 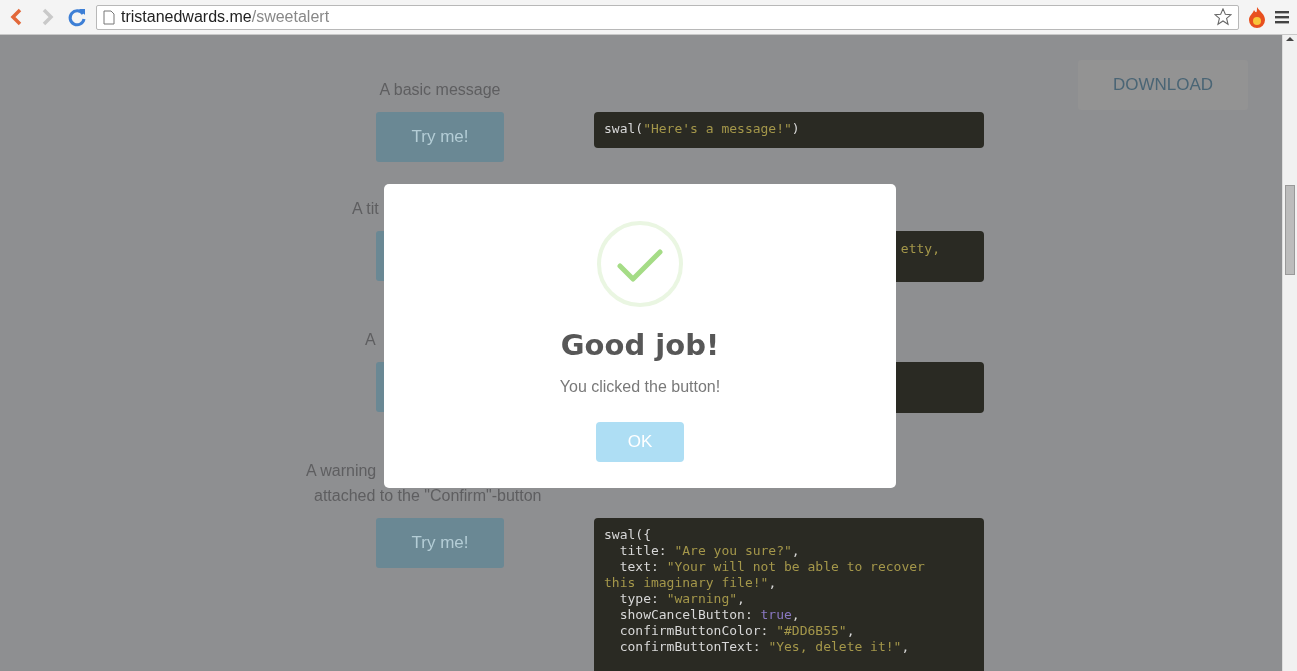 What do you see at coordinates (1283, 17) in the screenshot?
I see `menu-icon` at bounding box center [1283, 17].